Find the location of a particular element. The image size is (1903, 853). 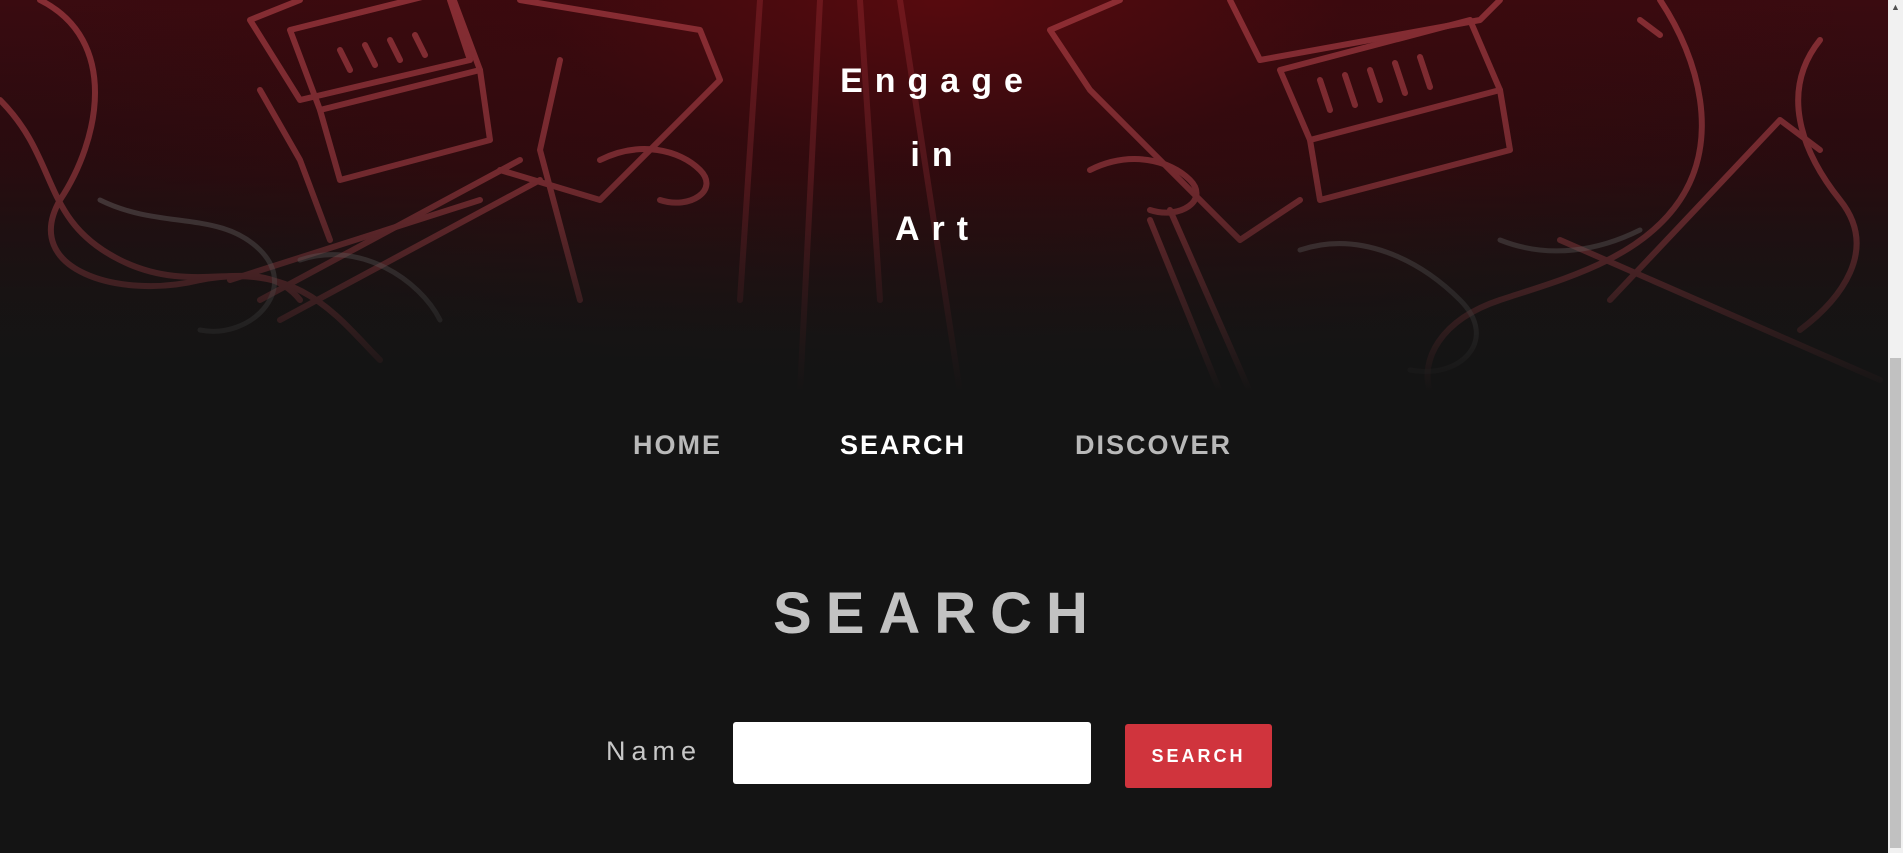

nav-item-home: HOME is located at coordinates (677, 445).